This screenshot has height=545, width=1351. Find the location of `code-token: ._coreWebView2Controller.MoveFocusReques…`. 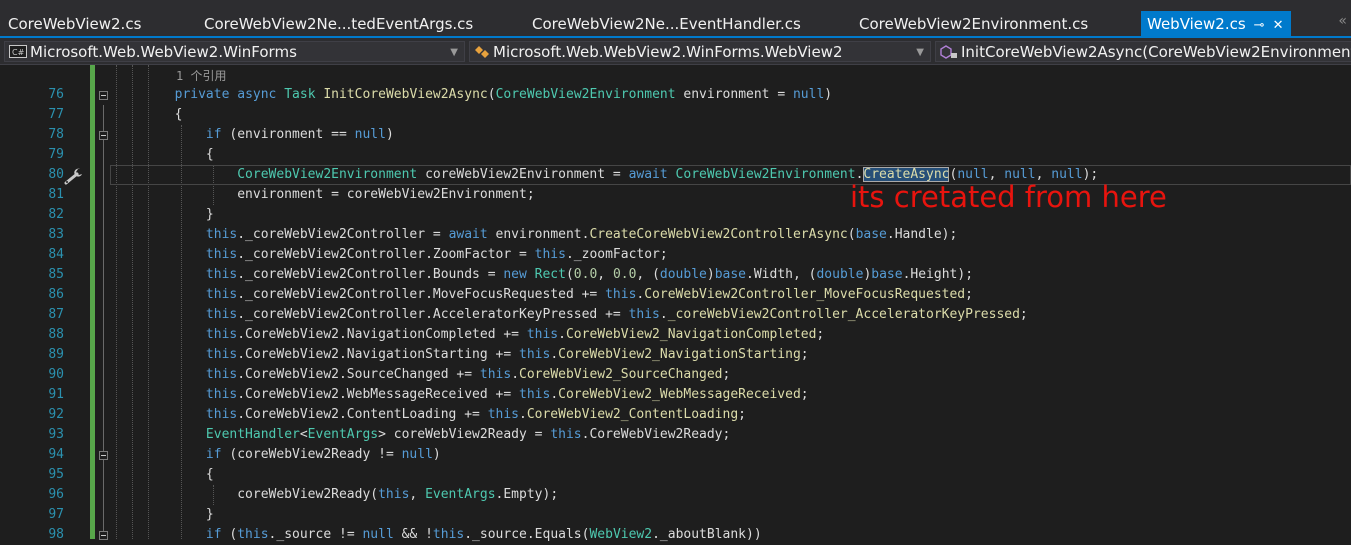

code-token: ._coreWebView2Controller.MoveFocusReques… is located at coordinates (421, 294).